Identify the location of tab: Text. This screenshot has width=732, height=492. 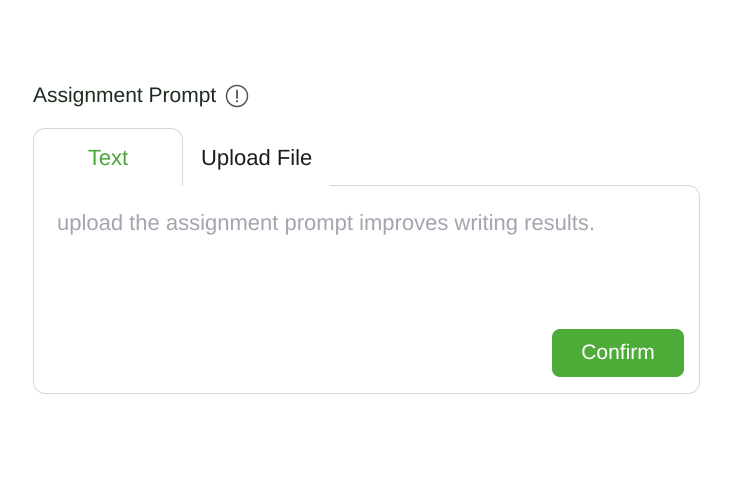
(108, 157).